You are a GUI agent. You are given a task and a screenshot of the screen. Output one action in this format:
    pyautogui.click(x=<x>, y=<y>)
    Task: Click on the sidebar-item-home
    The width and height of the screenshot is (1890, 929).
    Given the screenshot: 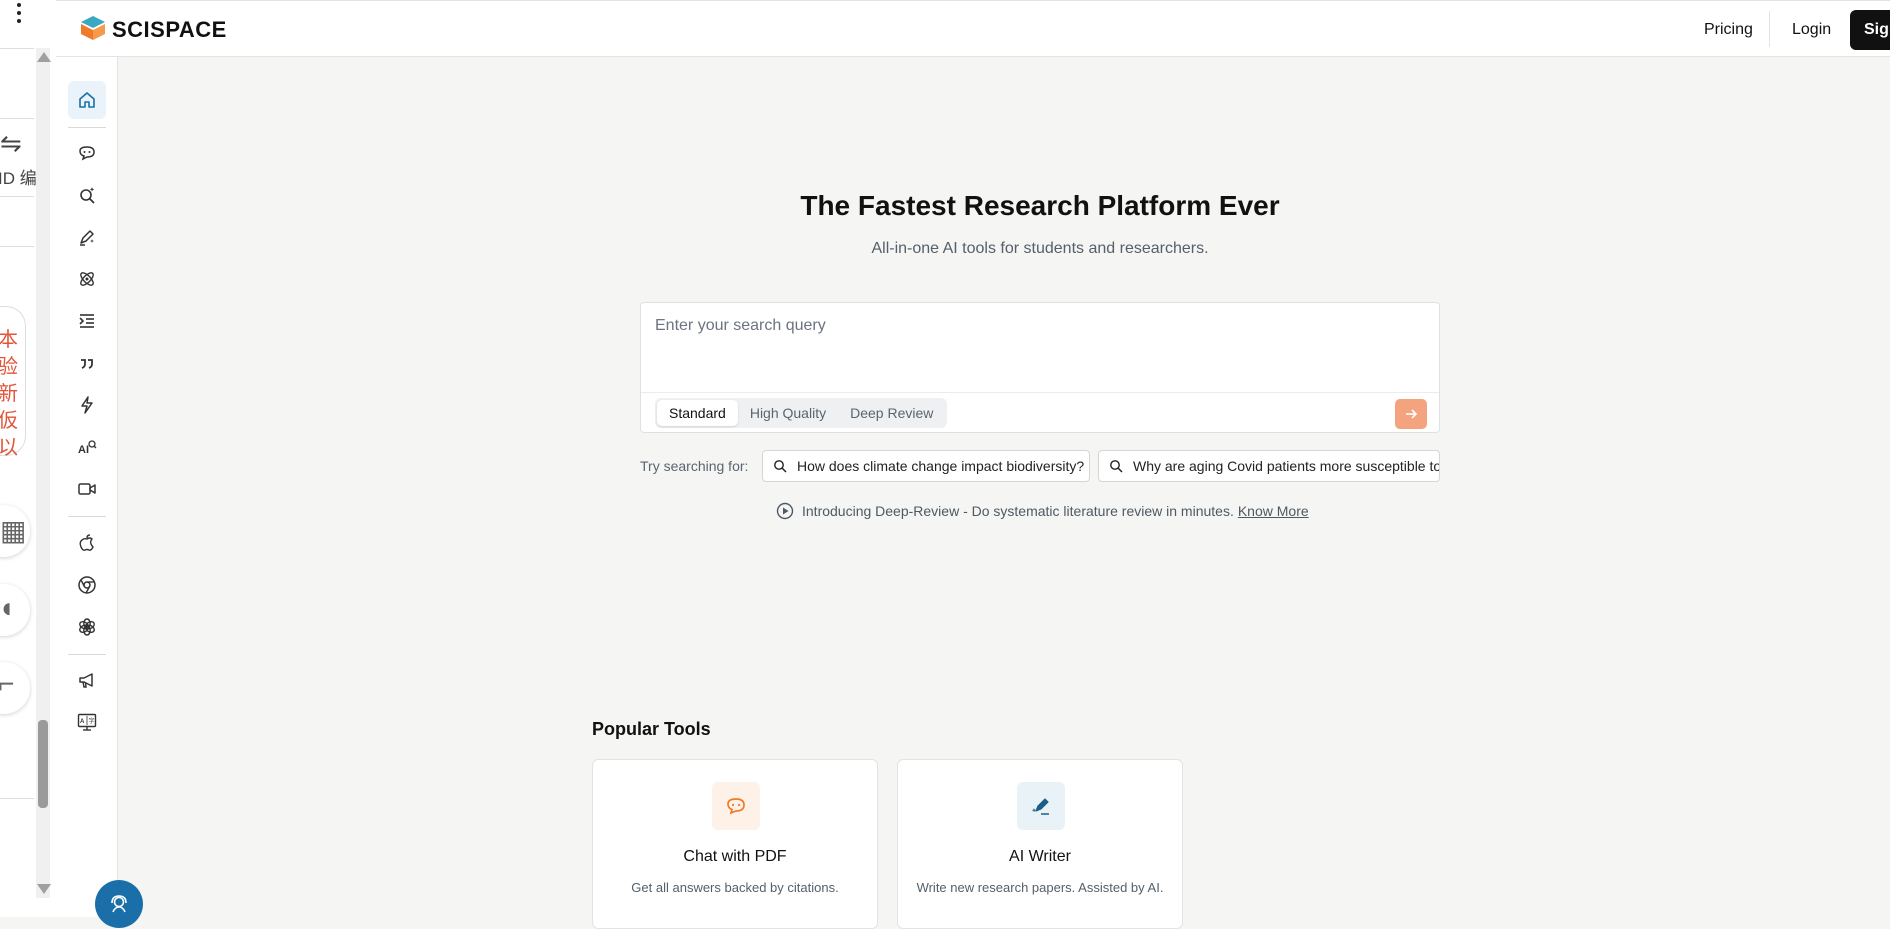 What is the action you would take?
    pyautogui.click(x=87, y=100)
    